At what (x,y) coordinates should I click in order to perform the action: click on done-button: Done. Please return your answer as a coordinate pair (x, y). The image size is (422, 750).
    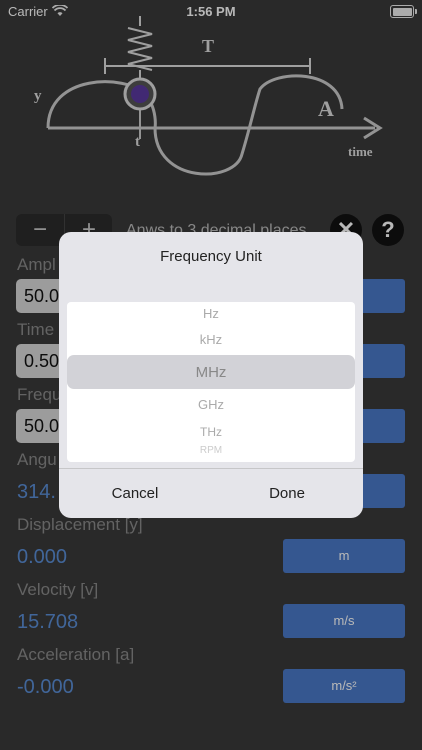
    Looking at the image, I should click on (287, 493).